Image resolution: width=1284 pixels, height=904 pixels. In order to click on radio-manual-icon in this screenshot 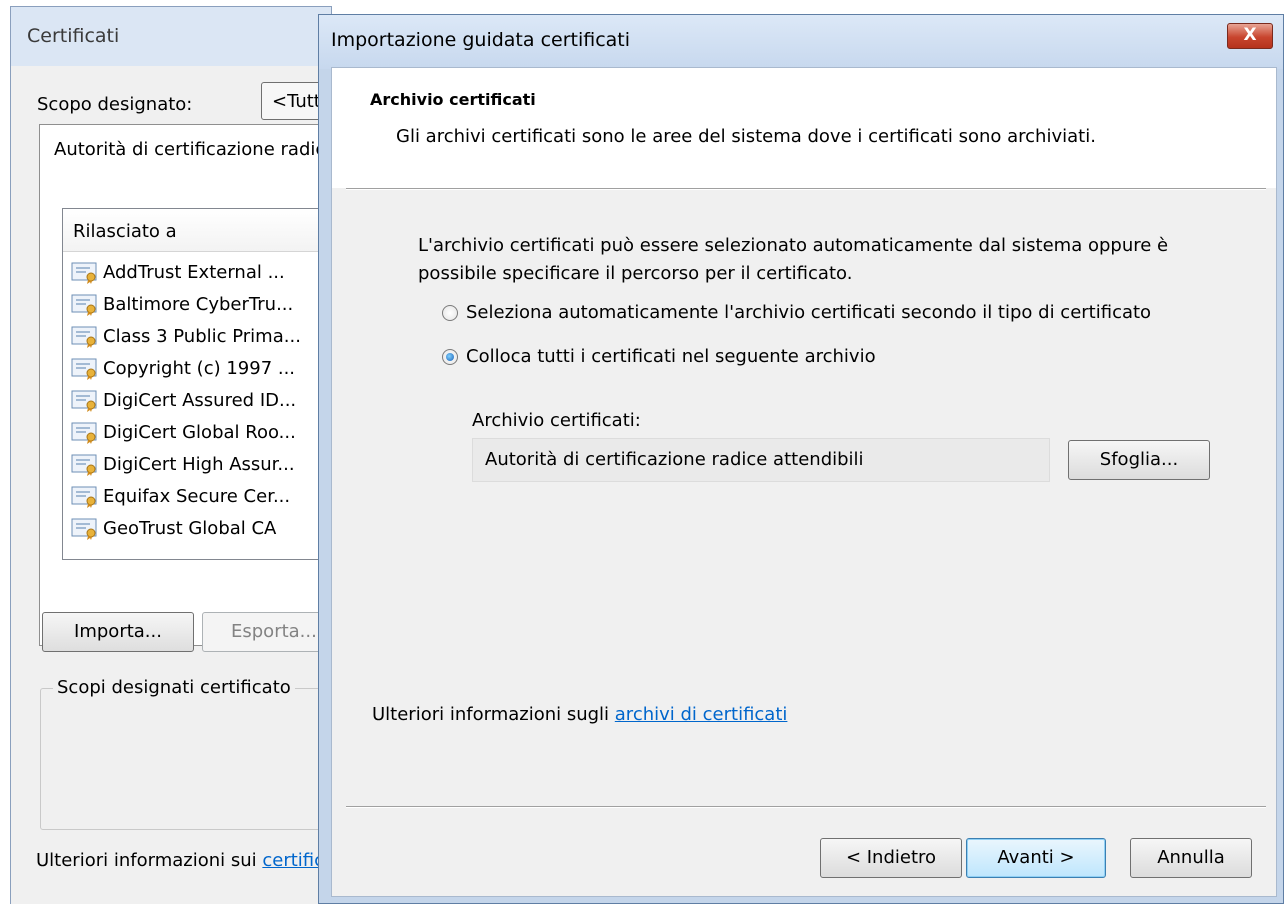, I will do `click(450, 356)`.